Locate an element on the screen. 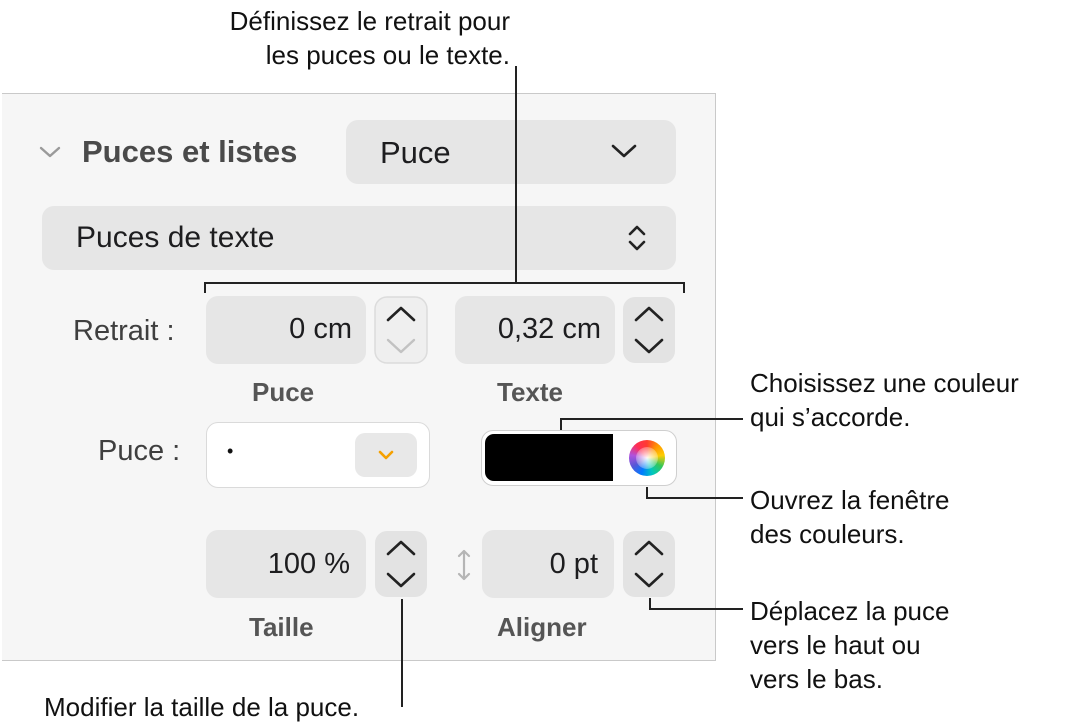 Image resolution: width=1077 pixels, height=724 pixels. bullet-size-field: 100 % is located at coordinates (286, 564).